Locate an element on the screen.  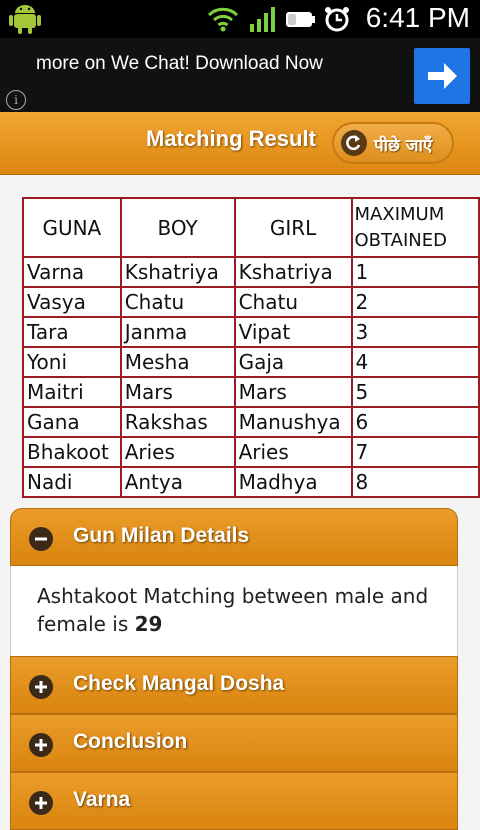
table-row: Vasya Chatu Chatu 2 is located at coordinates (251, 302).